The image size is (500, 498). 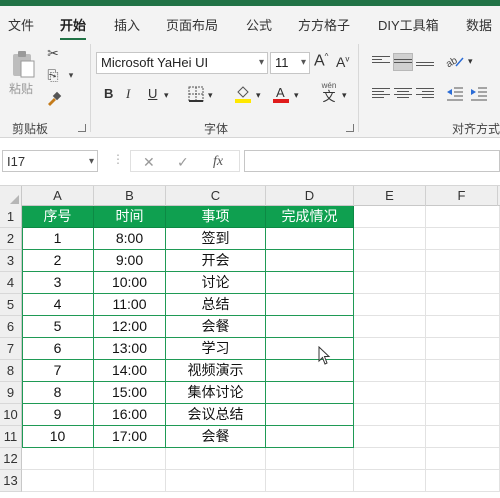 I want to click on formula-input, so click(x=372, y=161).